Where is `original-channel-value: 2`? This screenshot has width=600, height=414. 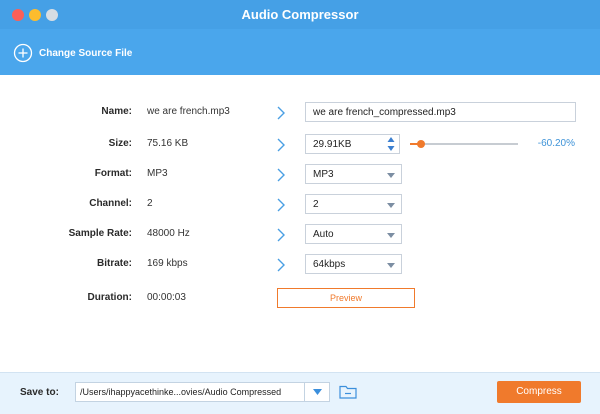
original-channel-value: 2 is located at coordinates (150, 203).